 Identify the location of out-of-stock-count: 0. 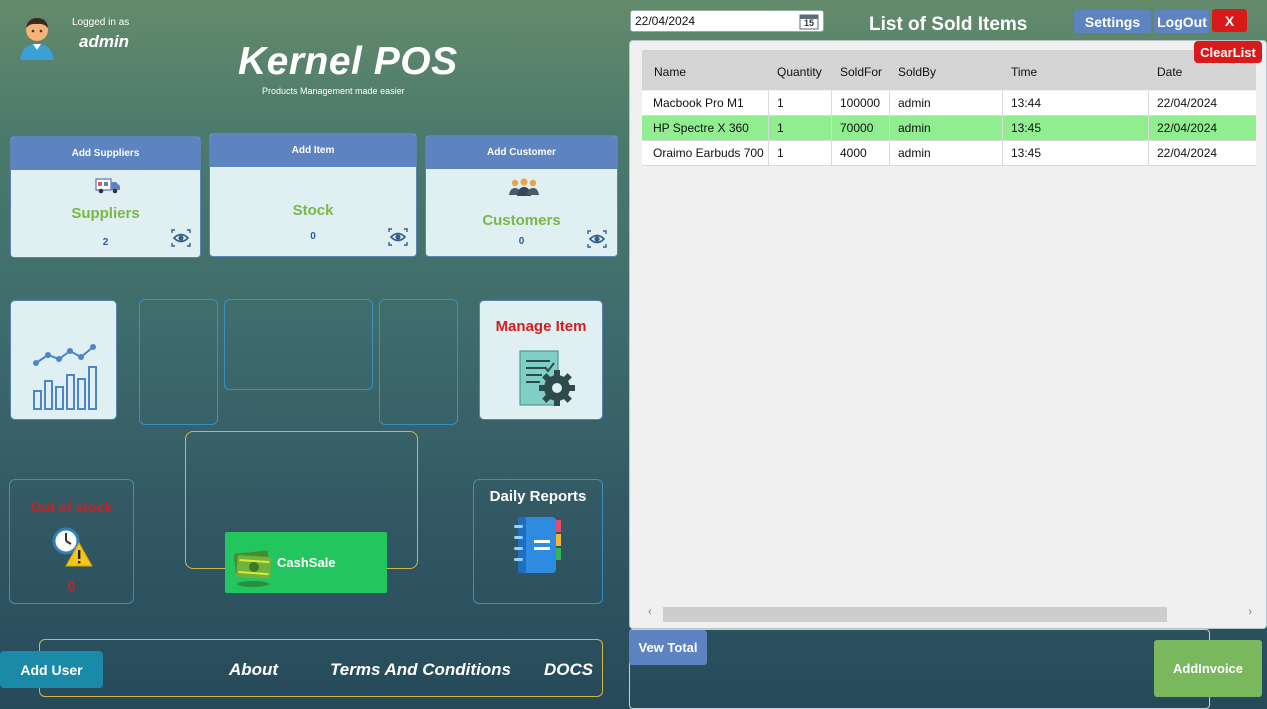
(71, 586).